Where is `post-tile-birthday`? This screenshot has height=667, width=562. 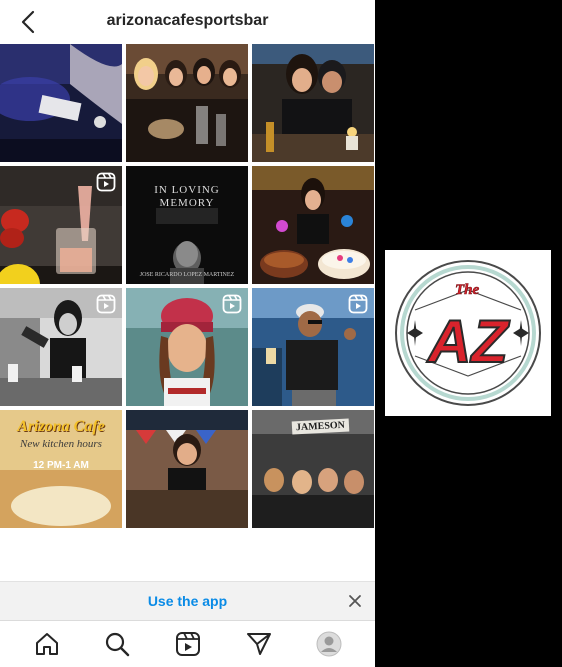 post-tile-birthday is located at coordinates (313, 225).